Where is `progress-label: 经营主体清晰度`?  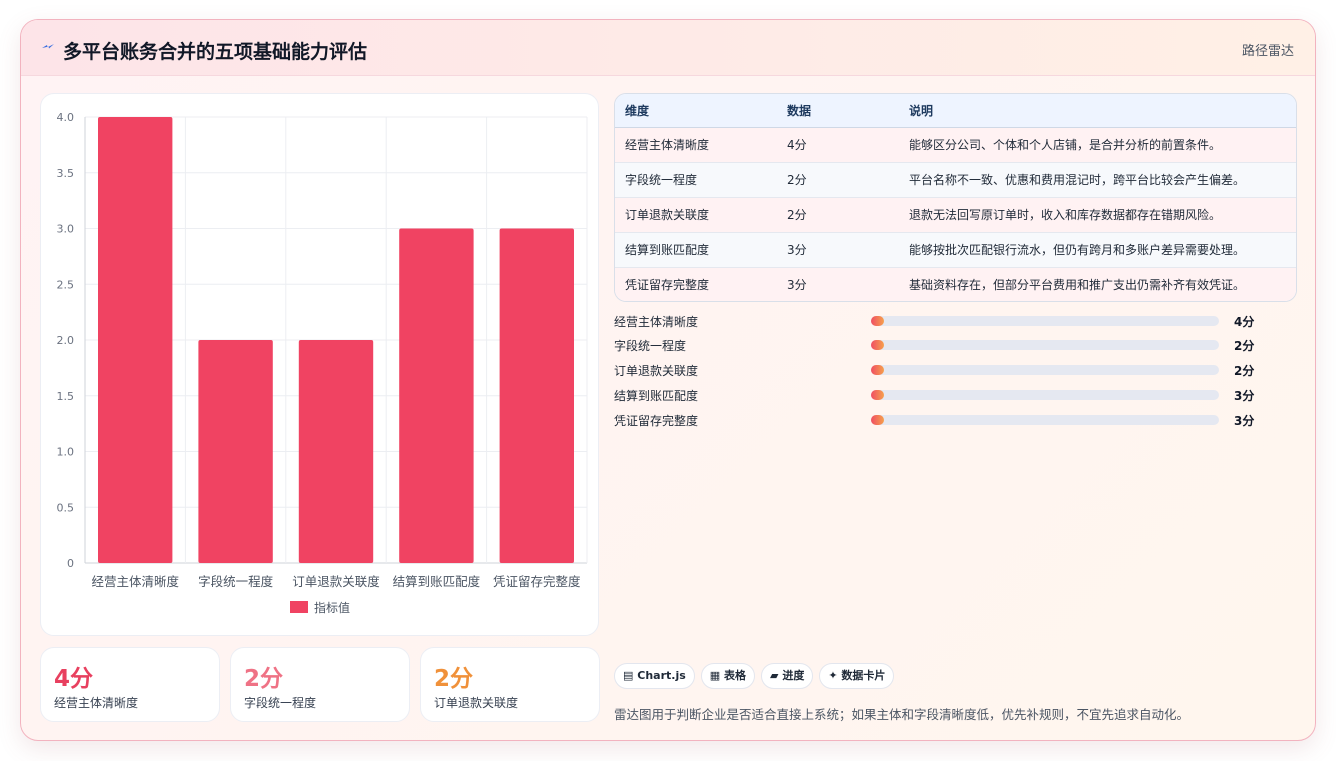
progress-label: 经营主体清晰度 is located at coordinates (656, 322).